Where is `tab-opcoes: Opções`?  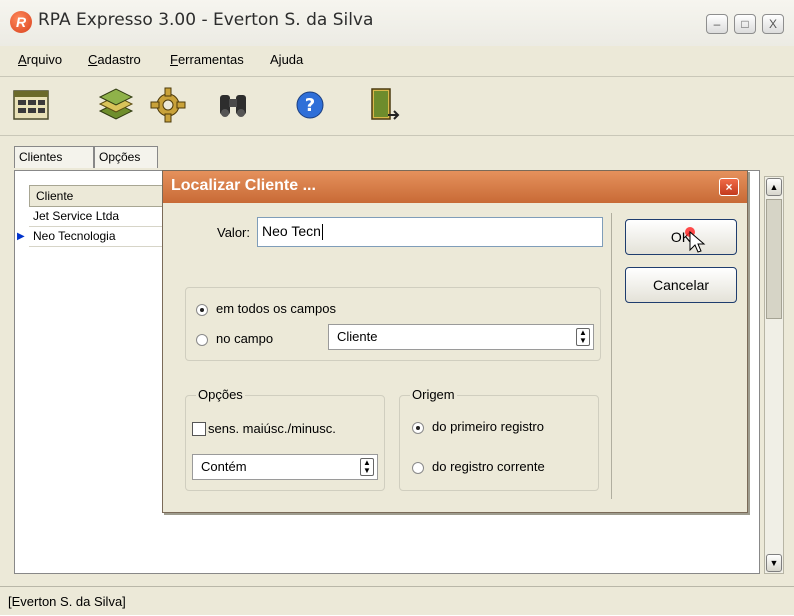
tab-opcoes: Opções is located at coordinates (126, 157).